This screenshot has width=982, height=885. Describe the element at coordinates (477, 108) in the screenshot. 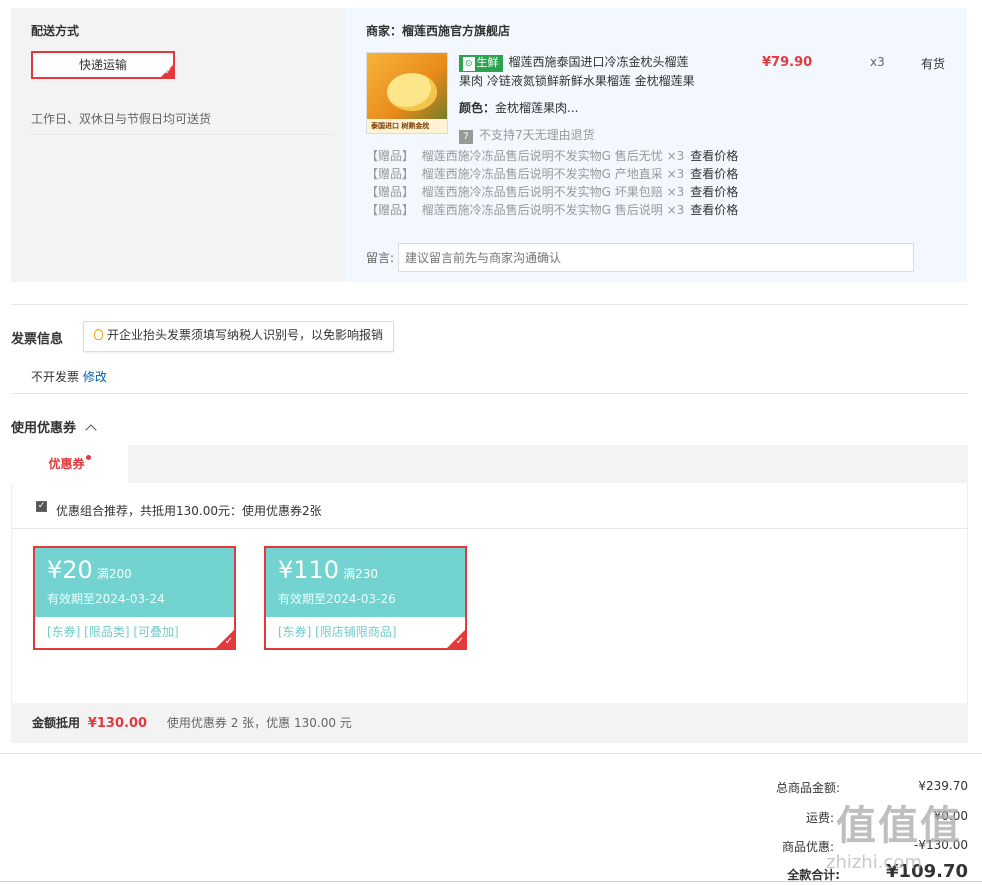

I see `color-label: 颜色：` at that location.